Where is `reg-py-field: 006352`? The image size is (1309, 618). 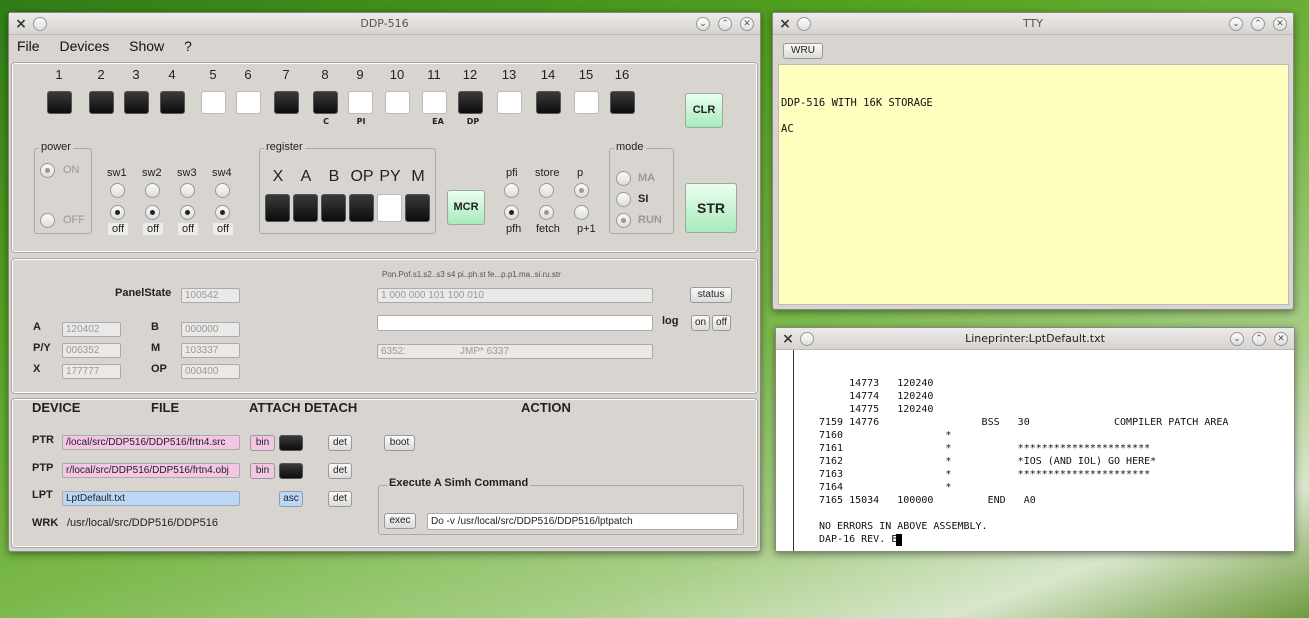
reg-py-field: 006352 is located at coordinates (91, 350).